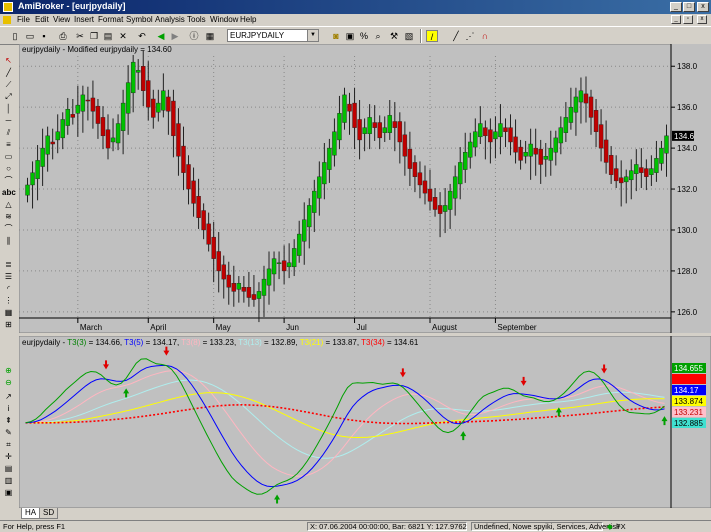 This screenshot has height=532, width=711. What do you see at coordinates (133, 342) in the screenshot?
I see `indicator-legend-item: T3(5)` at bounding box center [133, 342].